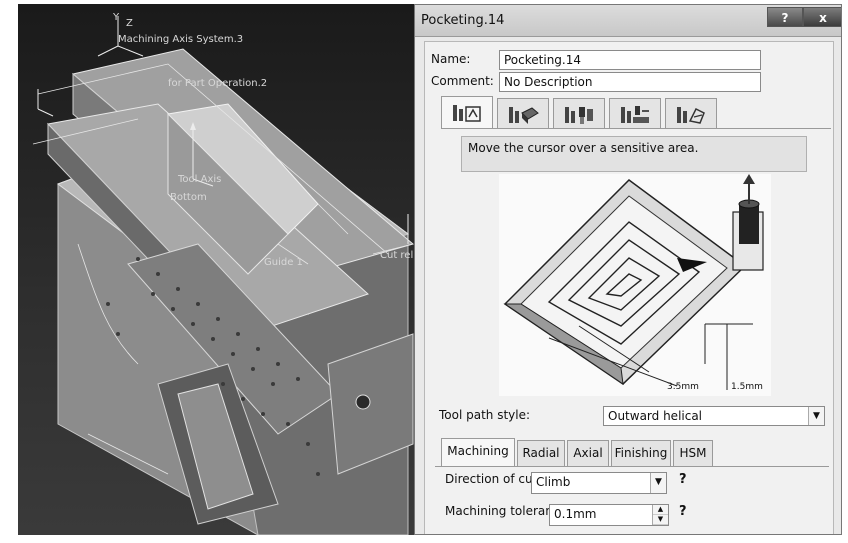 The image size is (848, 543). Describe the element at coordinates (553, 482) in the screenshot. I see `direction-of-cut-value: Climb` at that location.